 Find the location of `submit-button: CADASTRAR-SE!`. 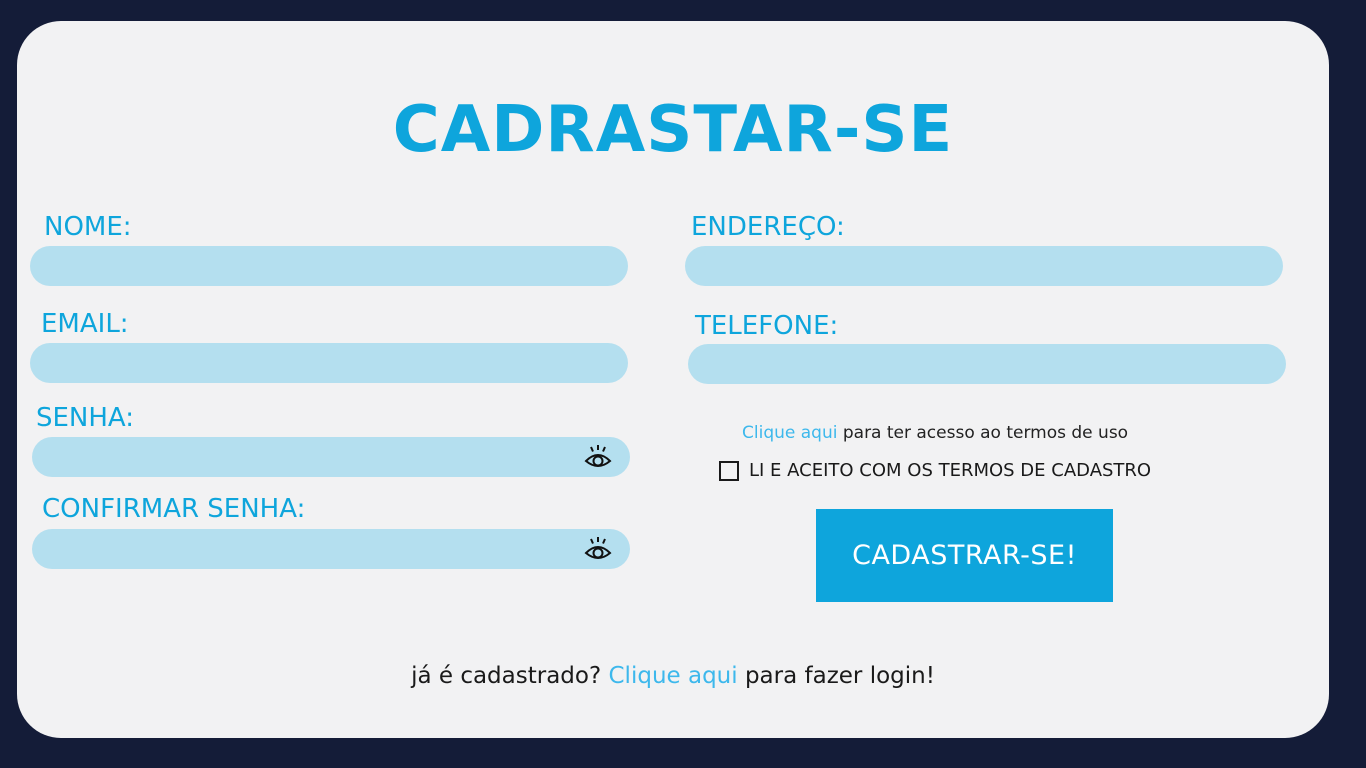

submit-button: CADASTRAR-SE! is located at coordinates (964, 555).